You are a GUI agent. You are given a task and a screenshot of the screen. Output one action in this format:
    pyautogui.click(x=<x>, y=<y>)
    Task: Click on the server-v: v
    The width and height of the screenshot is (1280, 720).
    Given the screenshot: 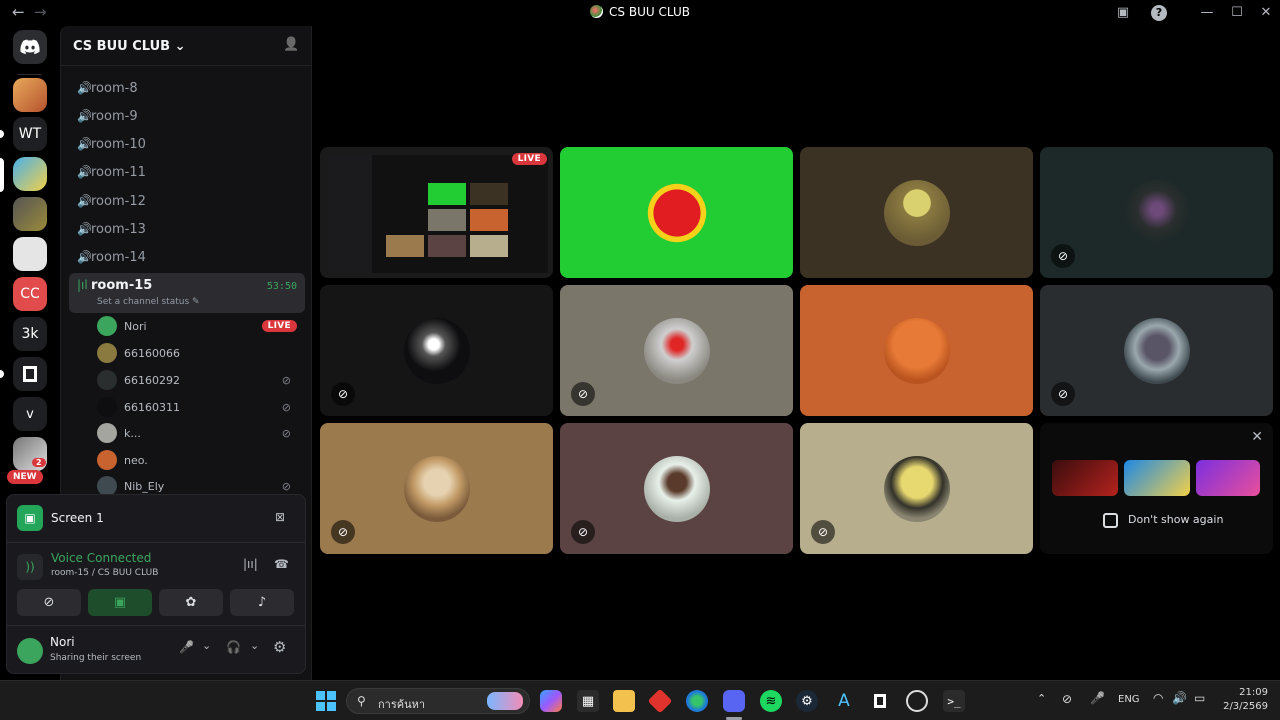 What is the action you would take?
    pyautogui.click(x=30, y=414)
    